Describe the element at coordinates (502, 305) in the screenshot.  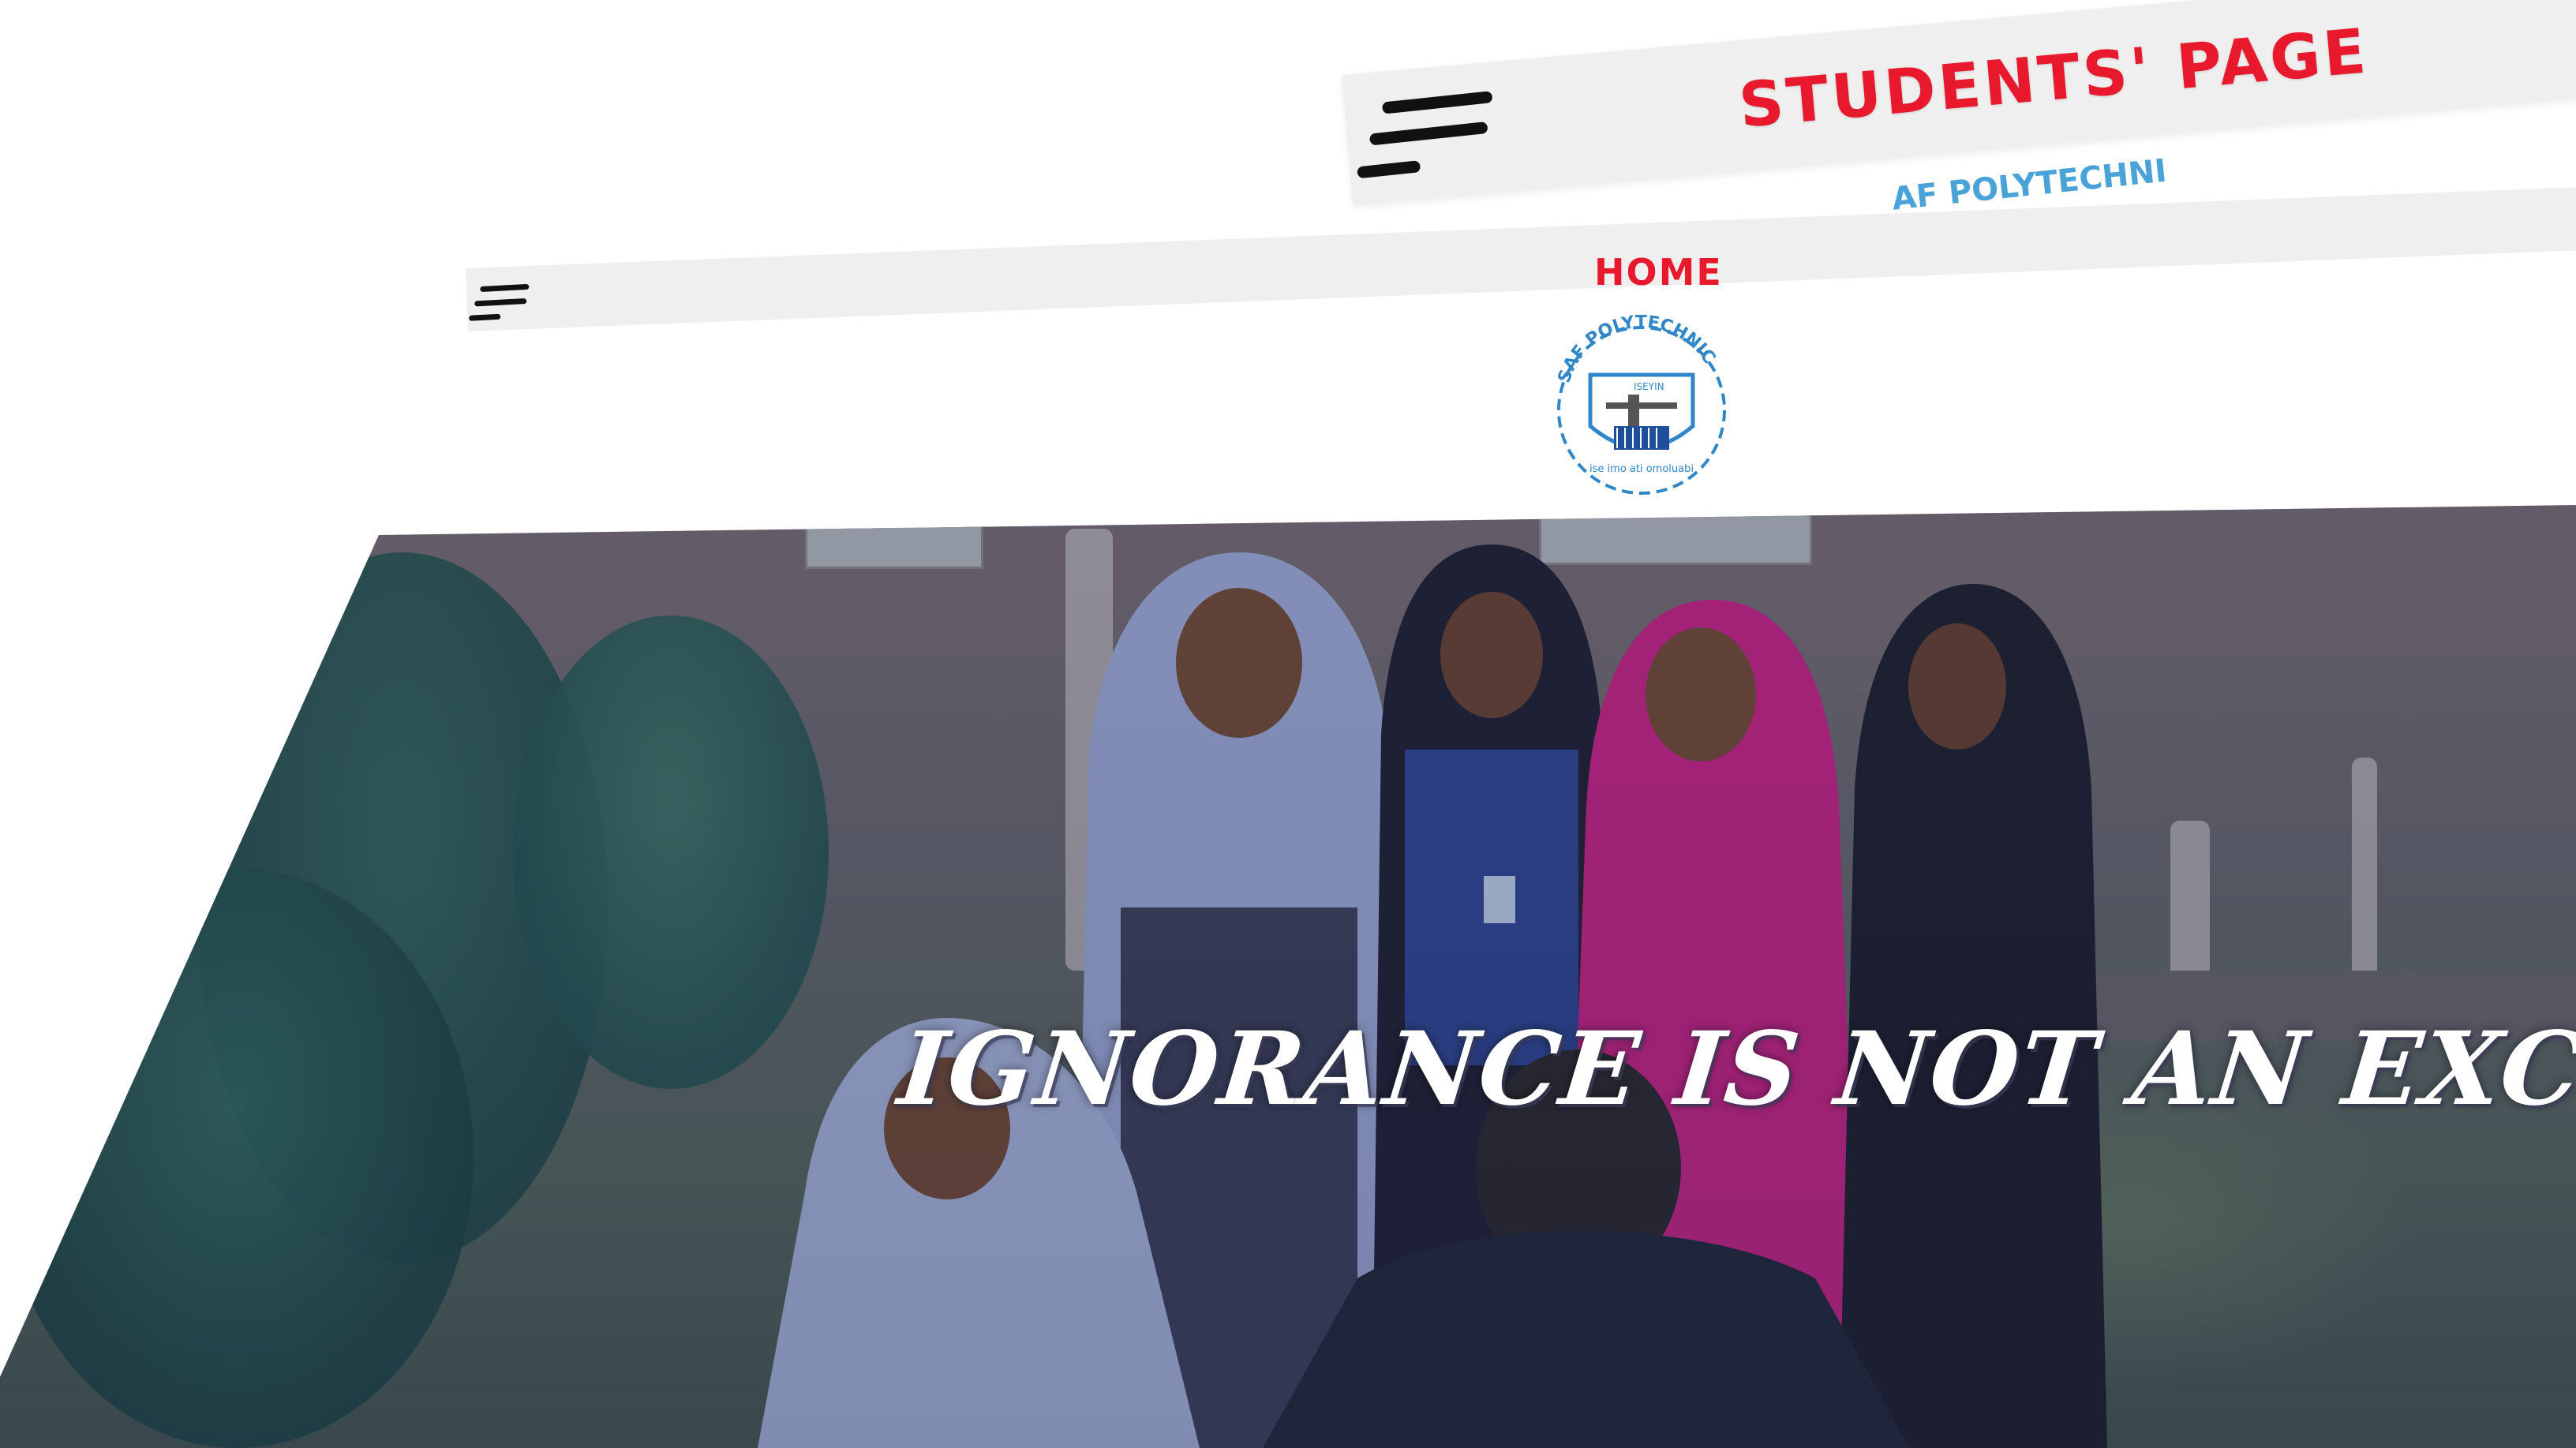
I see `hamburger-menu-icon` at that location.